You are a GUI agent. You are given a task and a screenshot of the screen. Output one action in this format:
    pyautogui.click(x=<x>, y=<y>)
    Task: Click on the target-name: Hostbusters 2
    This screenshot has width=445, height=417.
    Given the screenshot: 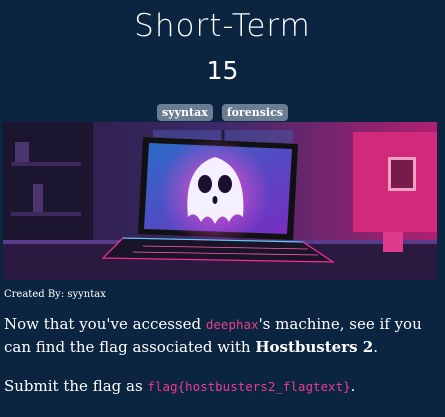 What is the action you would take?
    pyautogui.click(x=314, y=347)
    